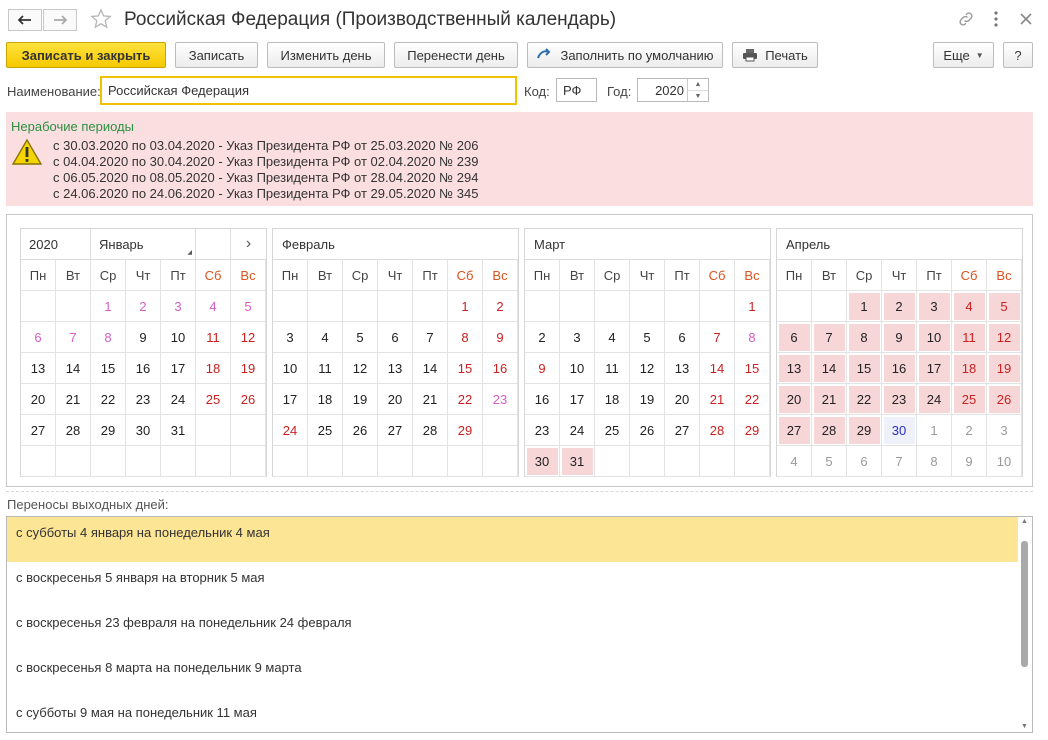 Image resolution: width=1048 pixels, height=740 pixels. I want to click on code-input: РФ, so click(576, 90).